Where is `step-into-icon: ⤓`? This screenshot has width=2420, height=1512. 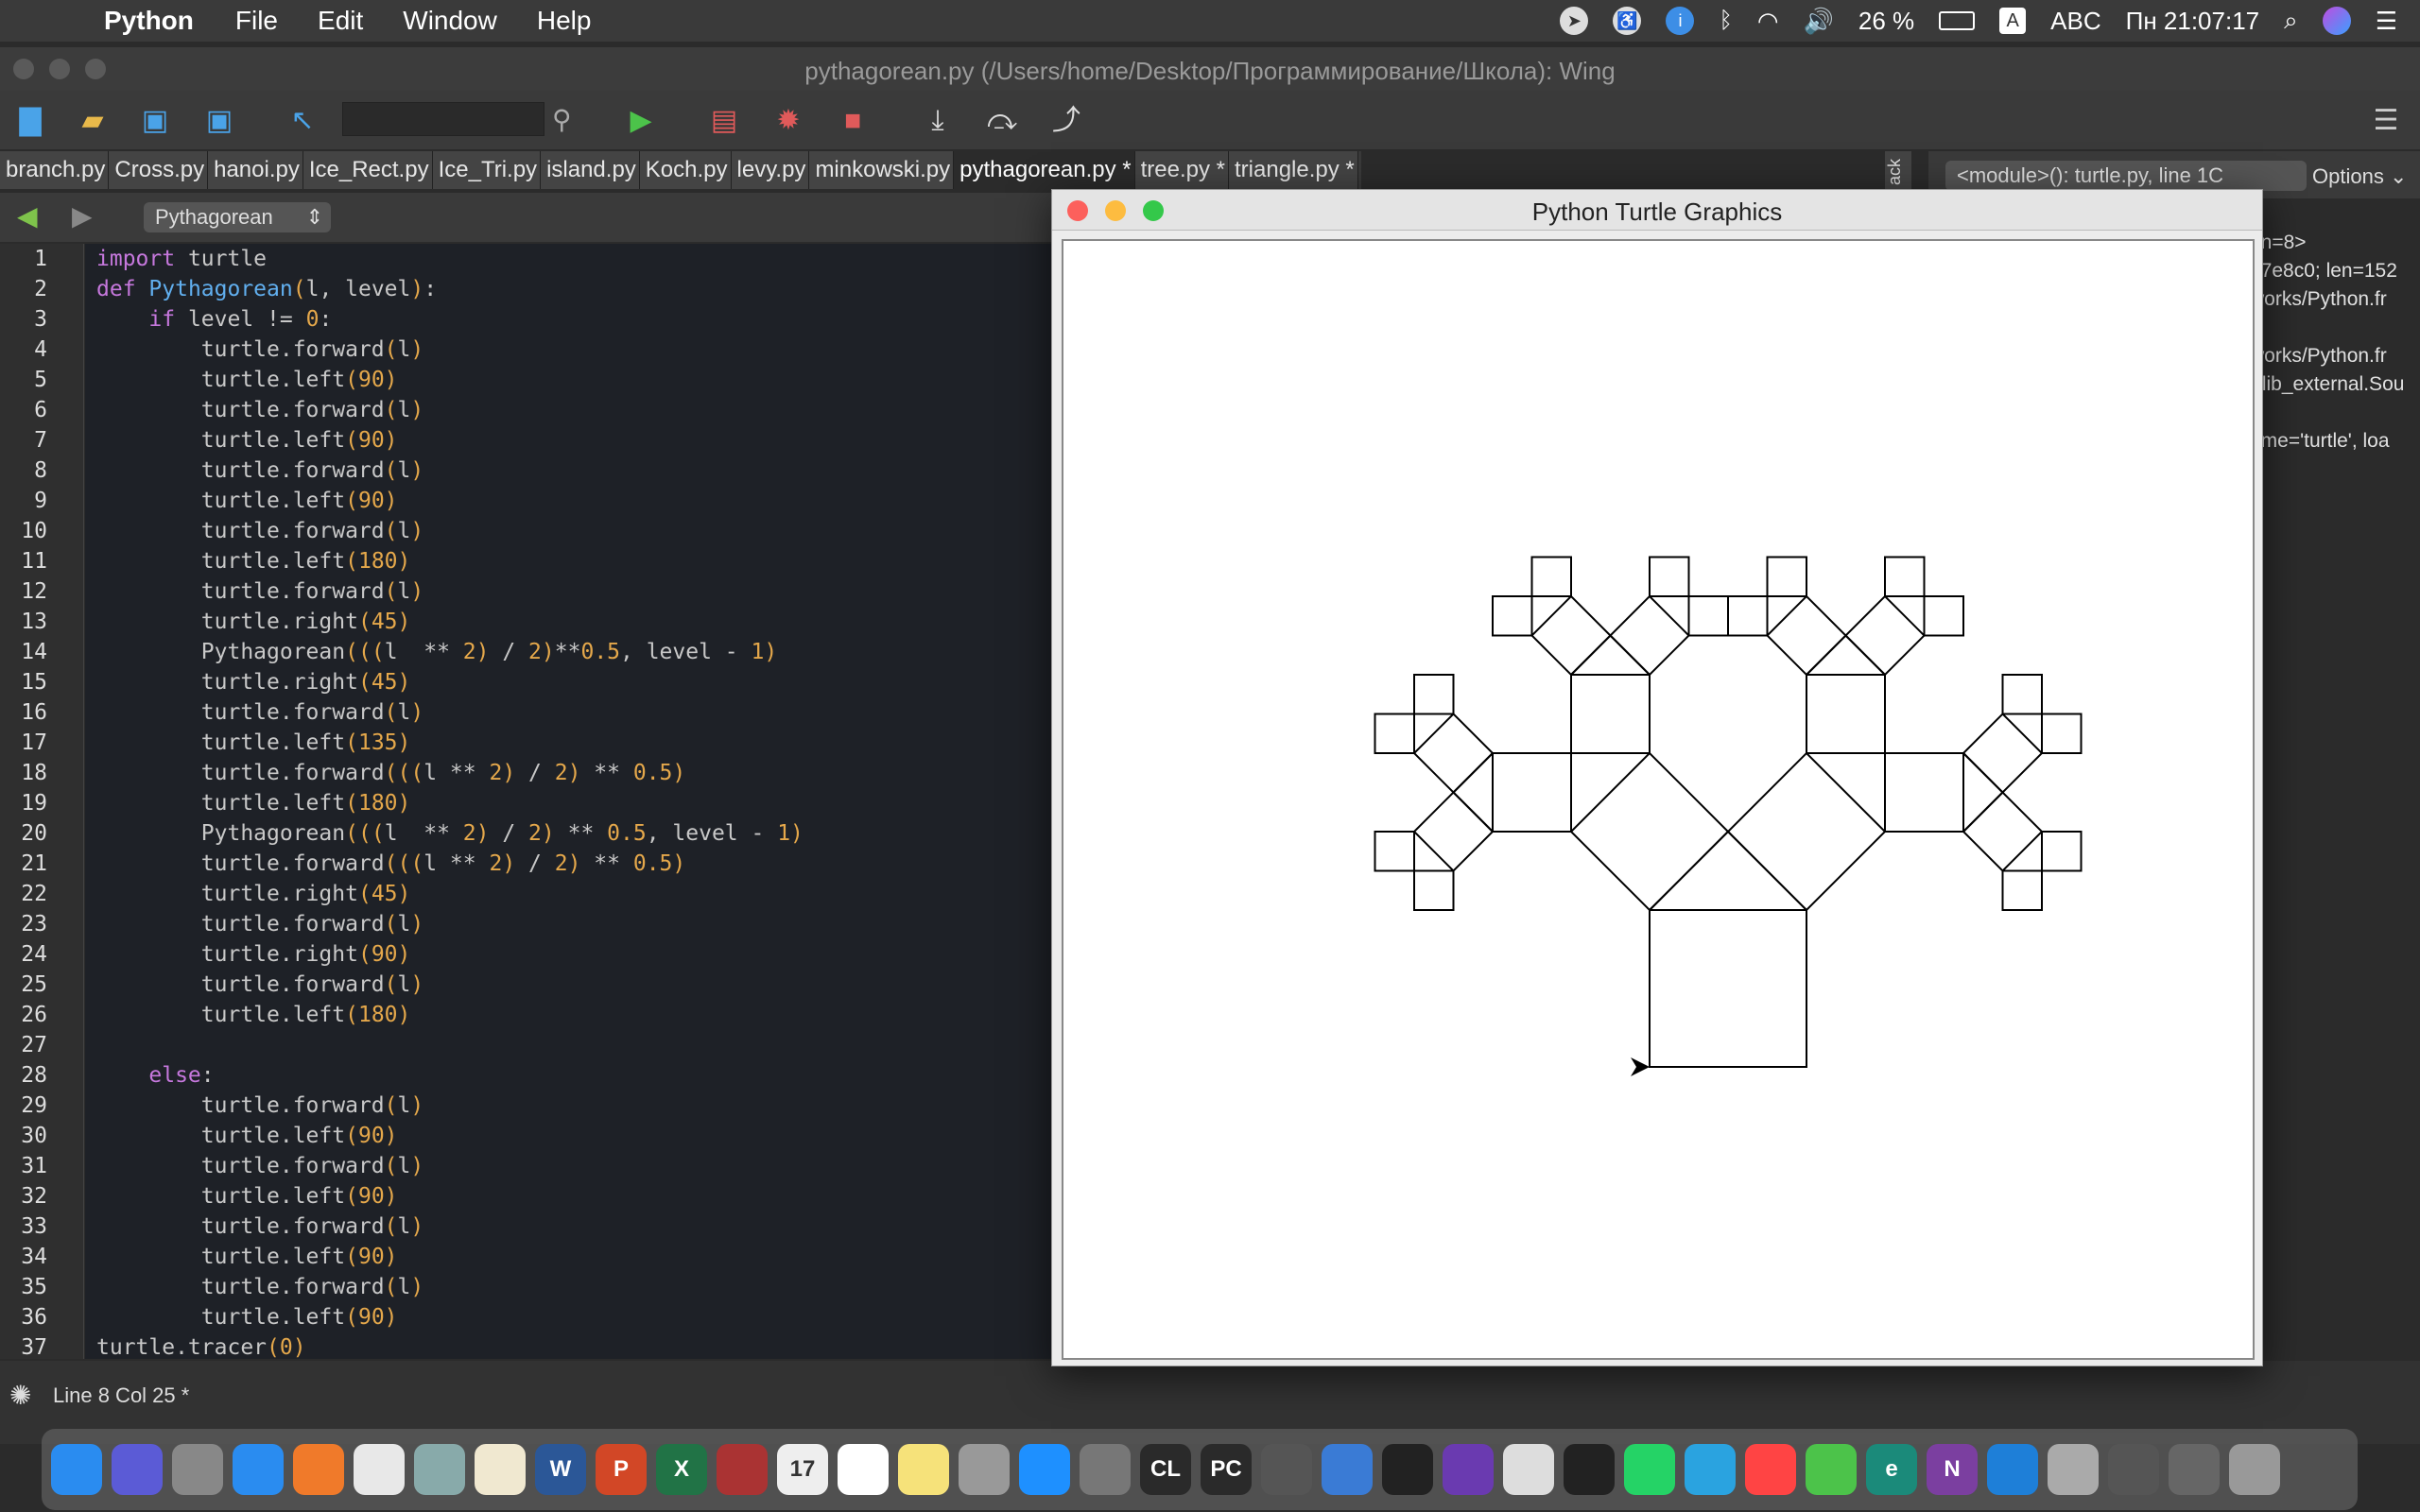
step-into-icon: ⤓ is located at coordinates (938, 121).